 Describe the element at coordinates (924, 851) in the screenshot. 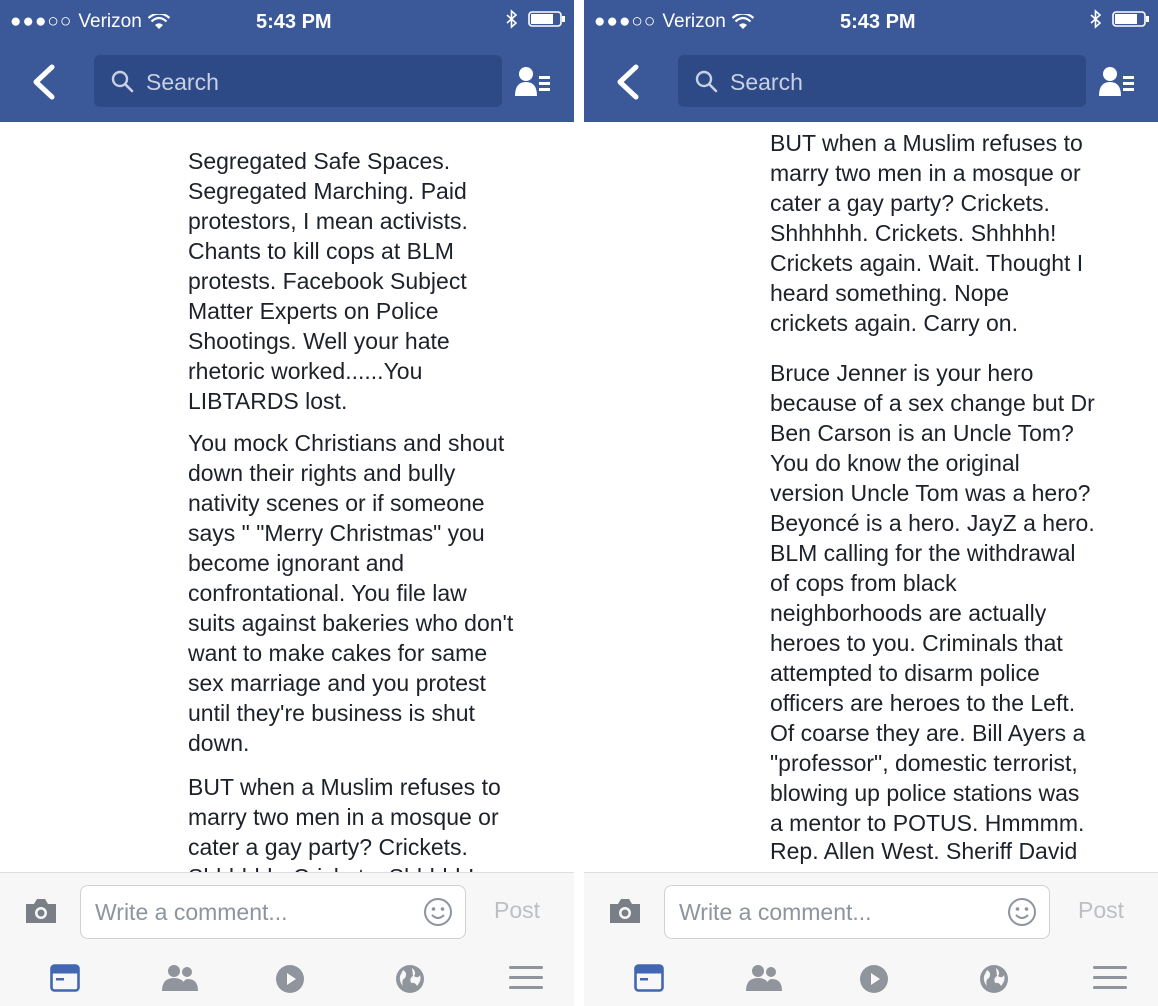

I see `post-paragraph: Rep. Allen West. Sheriff David` at that location.